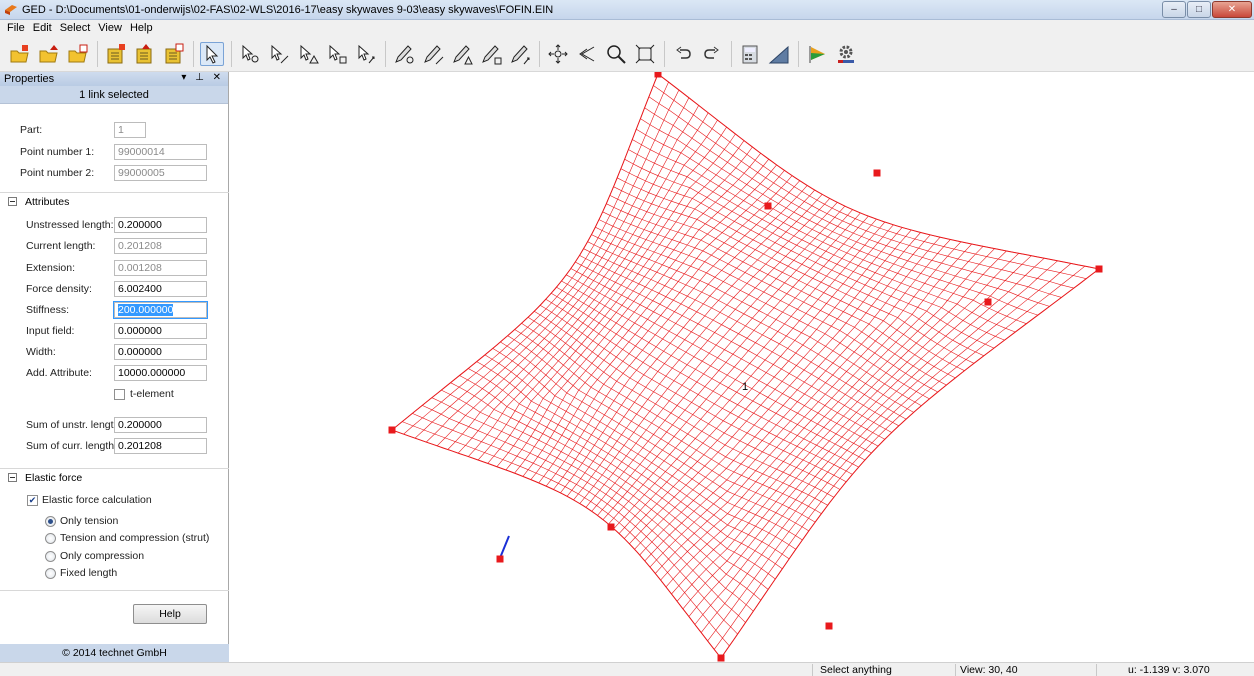 The height and width of the screenshot is (676, 1254). Describe the element at coordinates (587, 54) in the screenshot. I see `zoom-extent-button` at that location.